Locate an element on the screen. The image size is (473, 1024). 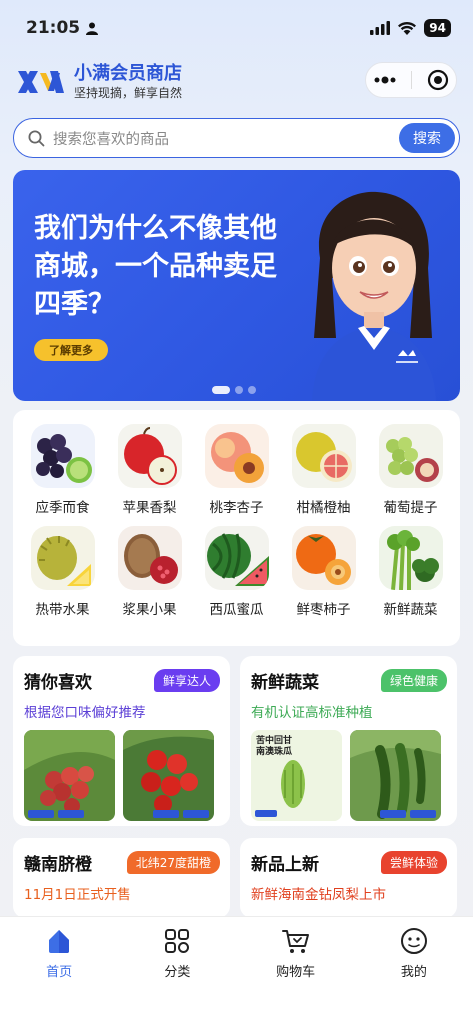
bottom-tab-bar: 首页 分类 购物车 我的 is located at coordinates (236, 970).